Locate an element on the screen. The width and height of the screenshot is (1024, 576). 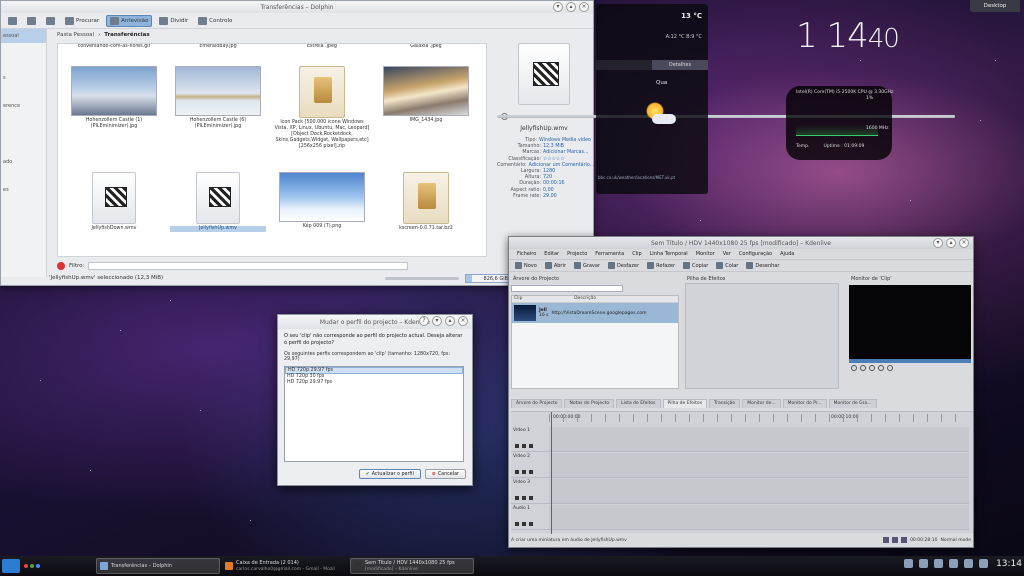
control-button: Controlo is located at coordinates (215, 21).